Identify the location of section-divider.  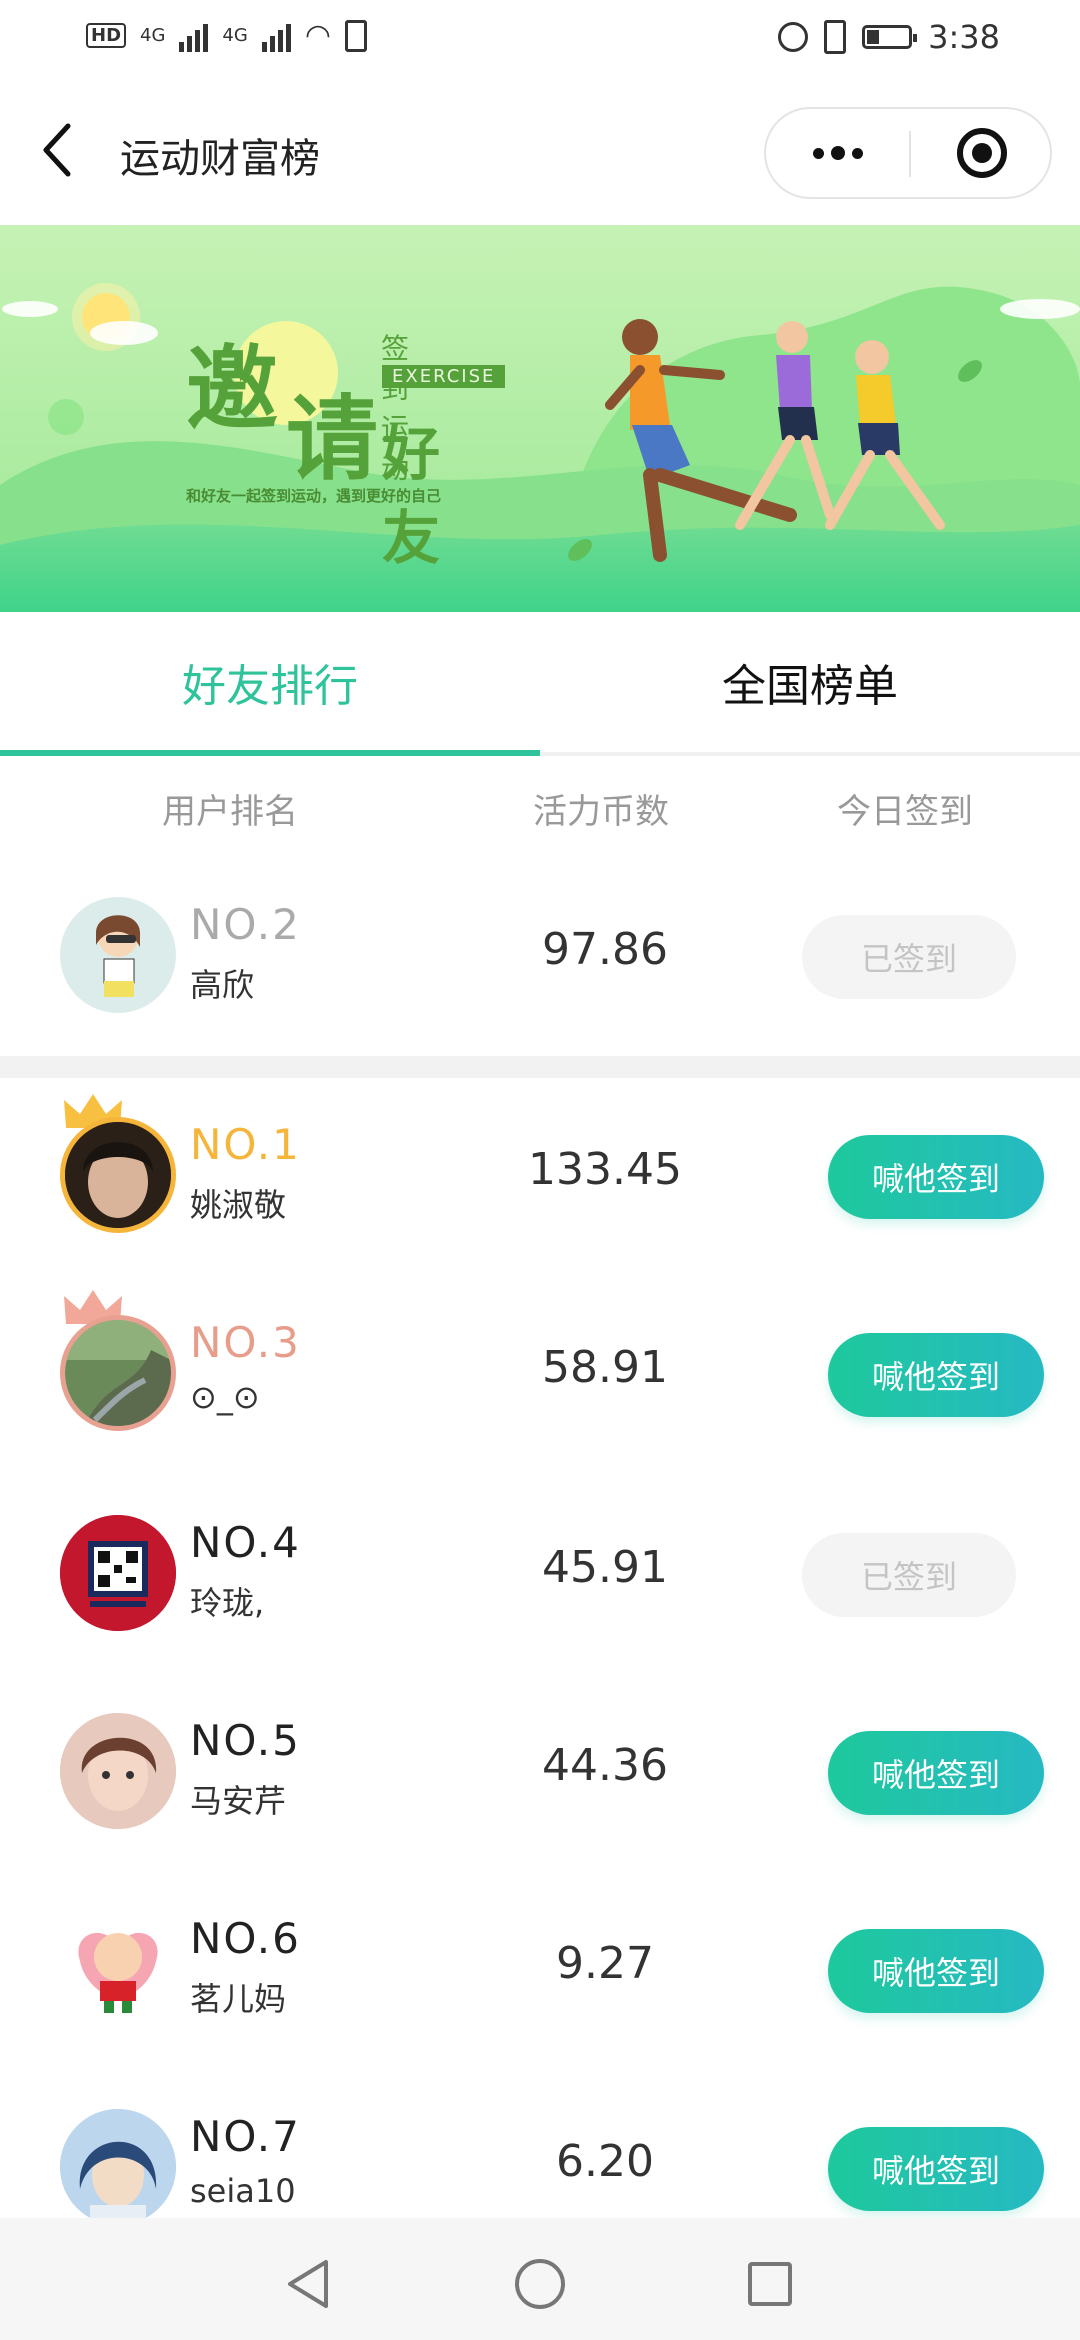
(540, 1067).